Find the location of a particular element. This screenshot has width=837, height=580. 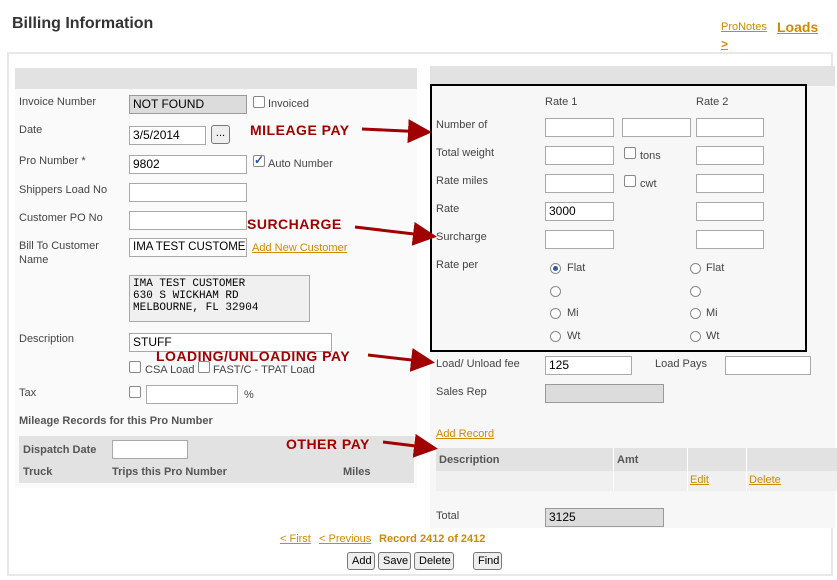

save-button: Save is located at coordinates (394, 561).